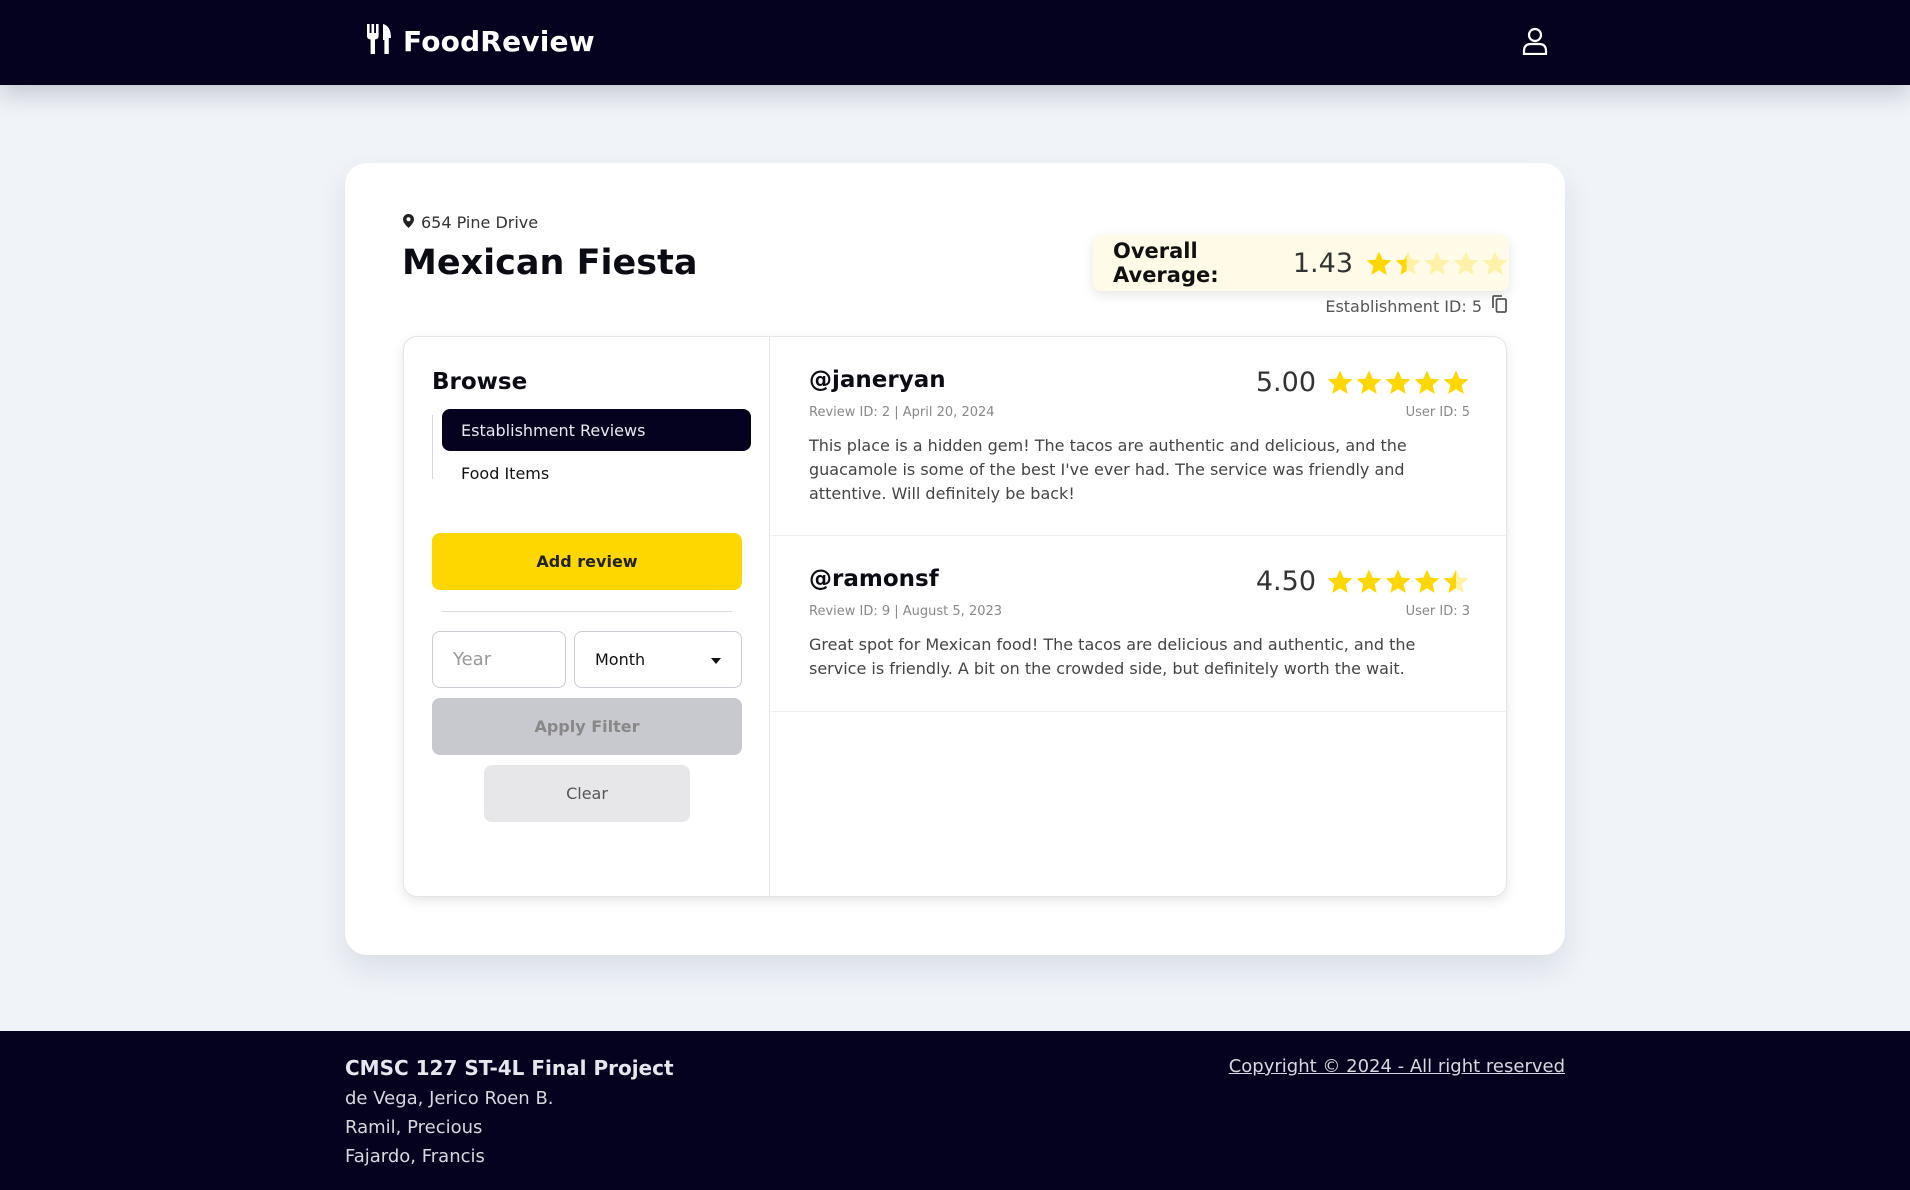  Describe the element at coordinates (906, 611) in the screenshot. I see `review-meta: Review ID: 9 | August 5, 2023` at that location.